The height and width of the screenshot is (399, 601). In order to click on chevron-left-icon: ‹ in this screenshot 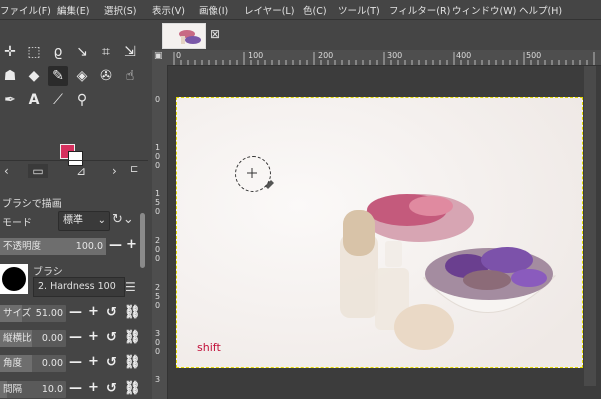, I will do `click(6, 171)`.